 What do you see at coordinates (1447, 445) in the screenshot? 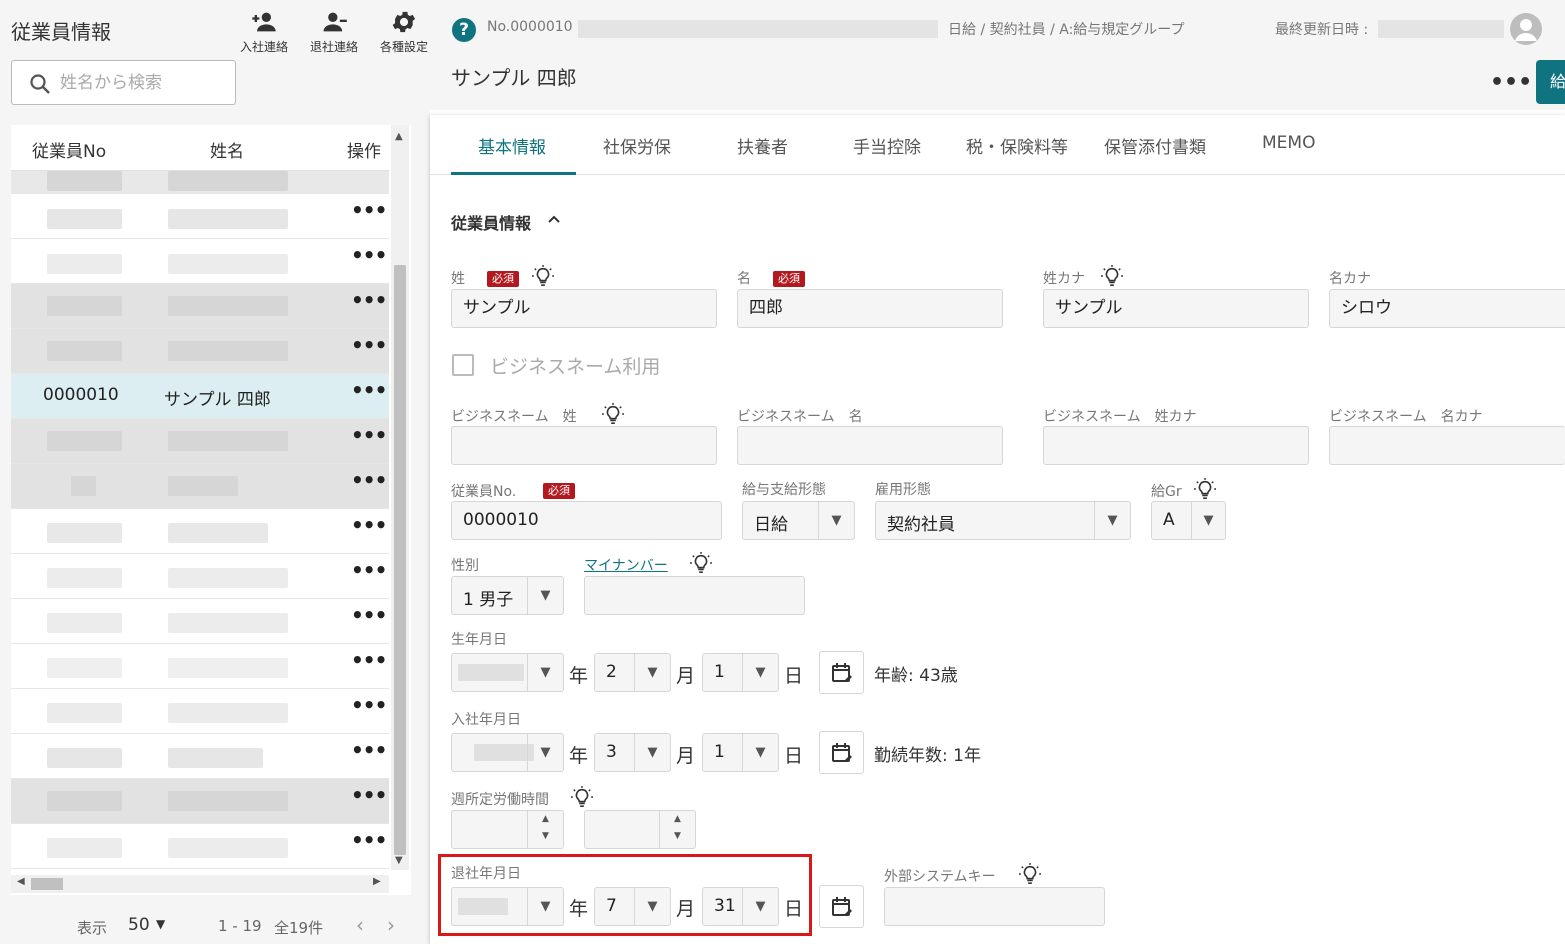
I see `bn-first-kana-input` at bounding box center [1447, 445].